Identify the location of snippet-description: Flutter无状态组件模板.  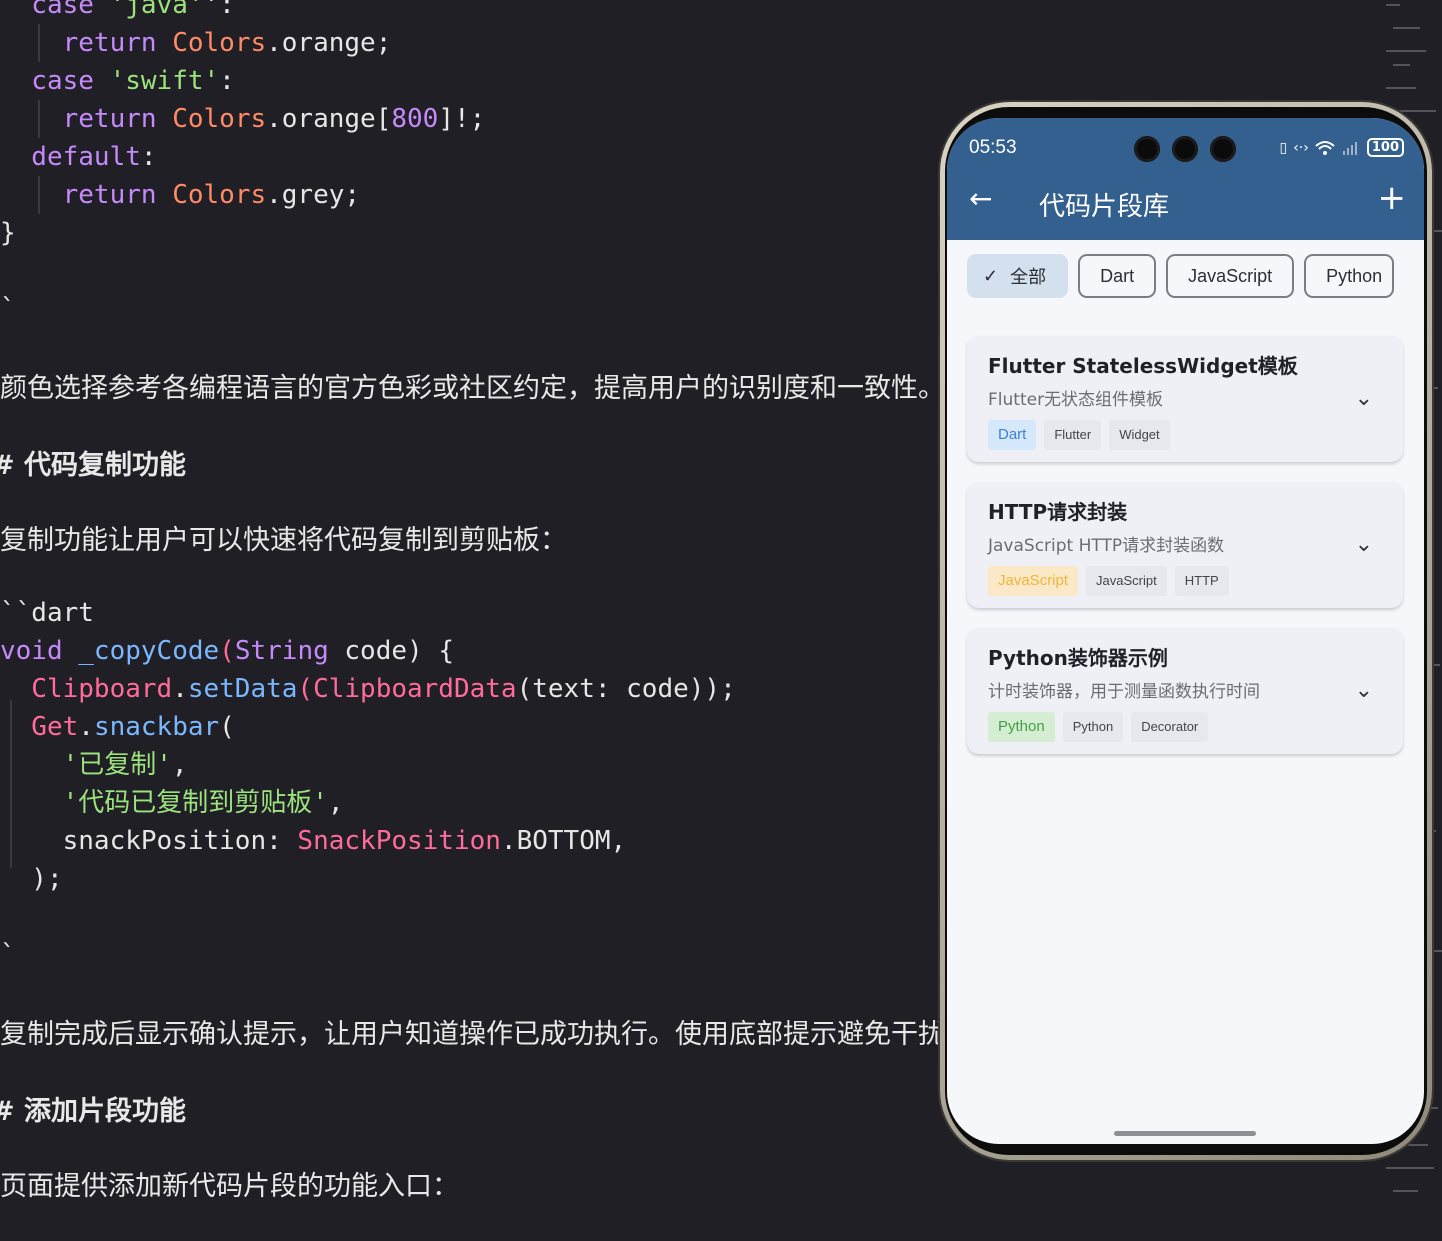
(1076, 400).